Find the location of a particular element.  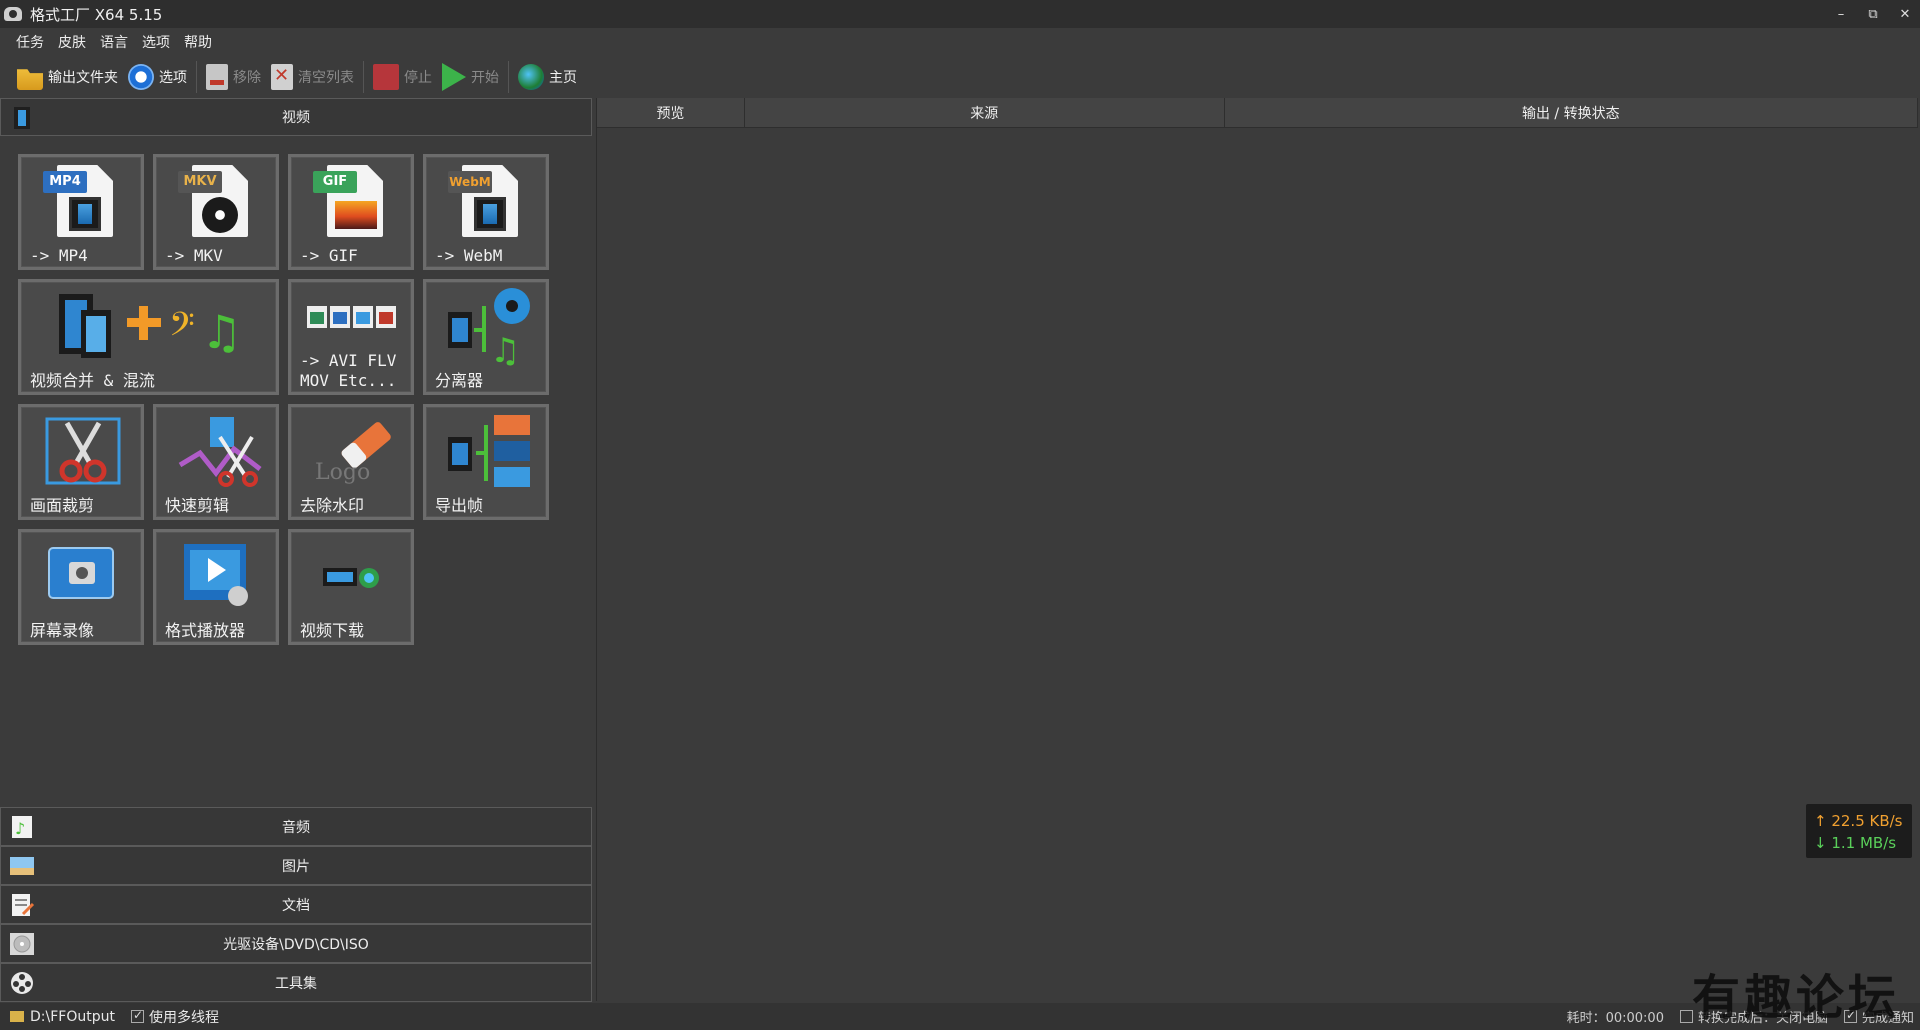

clear-list-icon is located at coordinates (282, 77).